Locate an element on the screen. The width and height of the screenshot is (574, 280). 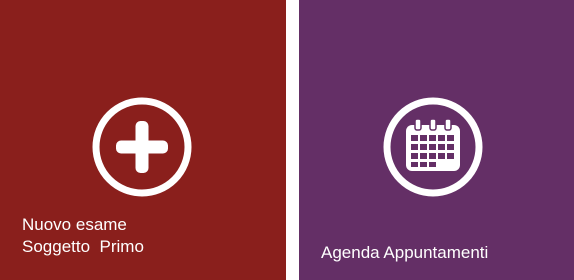
new-exam-label: Nuovo esame Soggetto Primo is located at coordinates (83, 236).